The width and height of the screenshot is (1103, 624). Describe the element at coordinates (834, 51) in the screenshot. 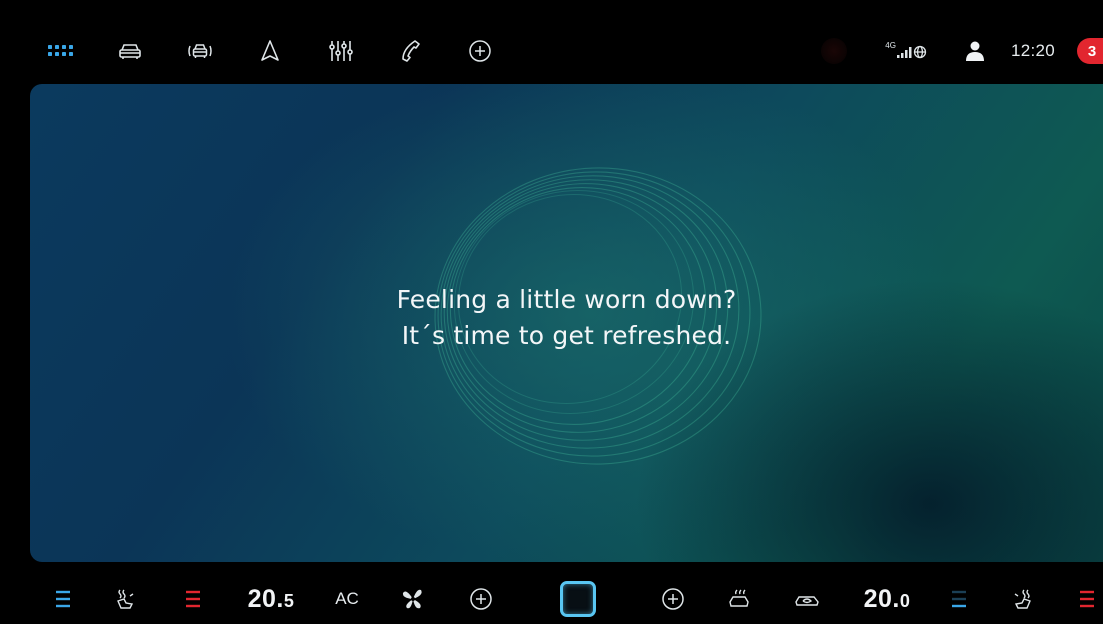

I see `camera-indicator-icon` at that location.